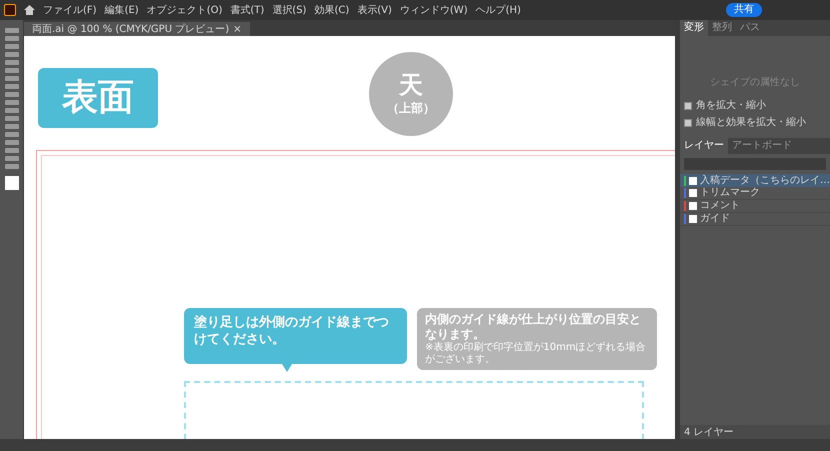 The height and width of the screenshot is (451, 830). What do you see at coordinates (750, 28) in the screenshot?
I see `panel-tab: パス` at bounding box center [750, 28].